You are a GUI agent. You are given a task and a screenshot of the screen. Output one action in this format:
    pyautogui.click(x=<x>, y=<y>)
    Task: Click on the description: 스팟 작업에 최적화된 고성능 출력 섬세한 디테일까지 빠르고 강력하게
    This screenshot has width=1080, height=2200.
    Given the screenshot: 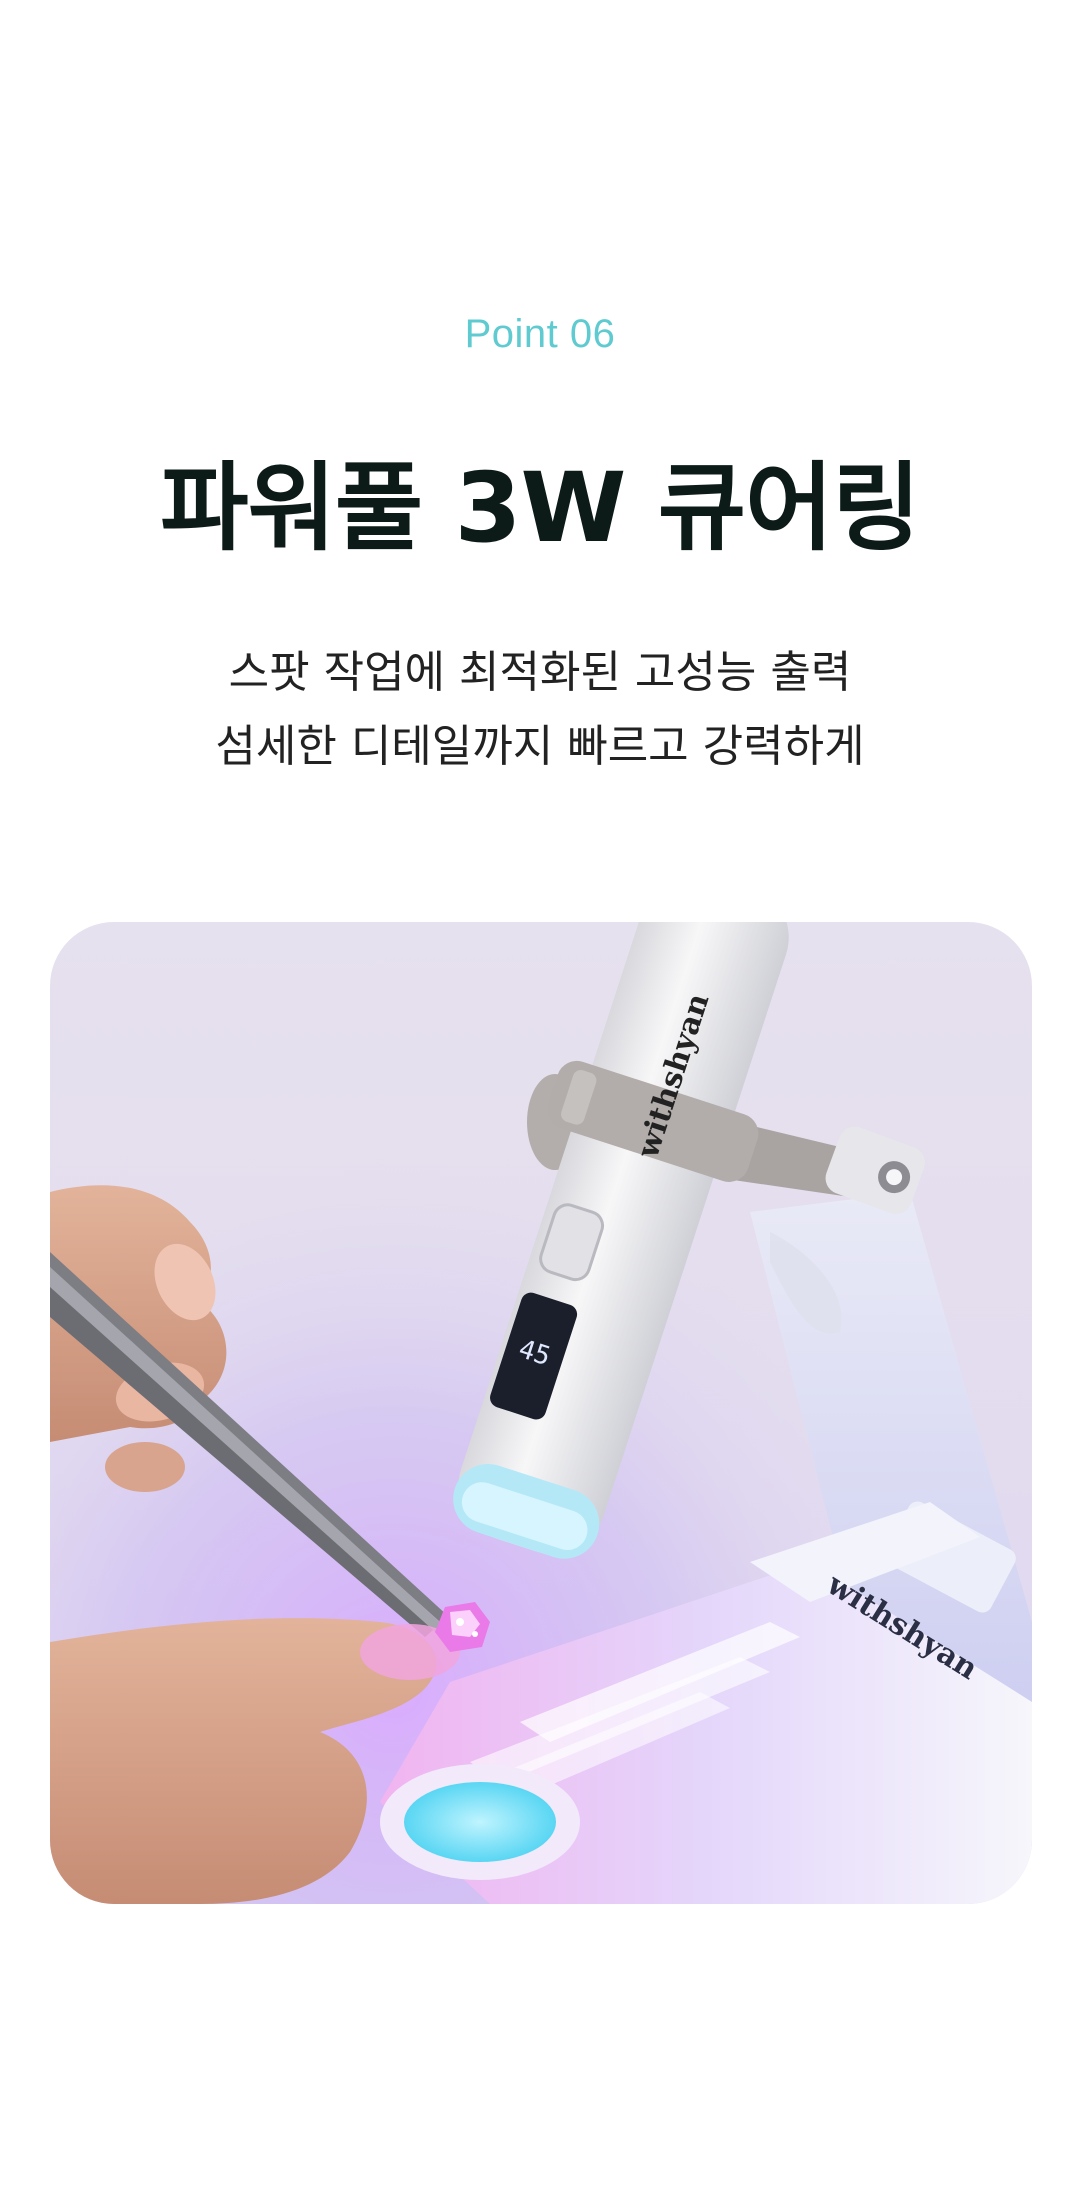 What is the action you would take?
    pyautogui.click(x=540, y=710)
    